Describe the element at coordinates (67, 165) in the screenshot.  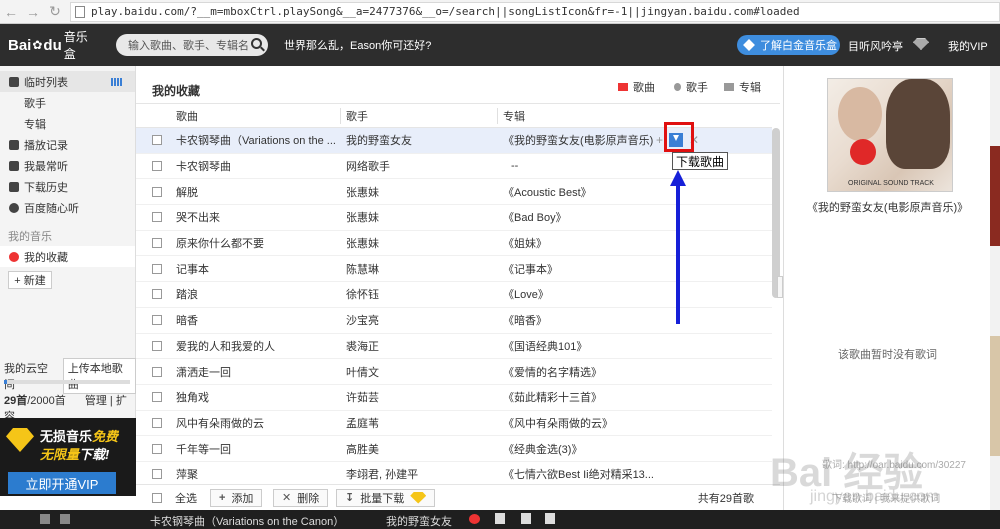
I see `sidebar-item-most-played: 我最常听` at that location.